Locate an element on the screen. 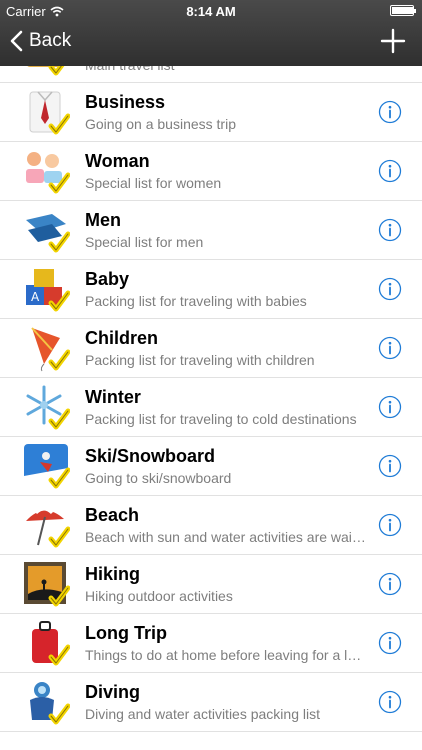  list-item-title: Men is located at coordinates (103, 220).